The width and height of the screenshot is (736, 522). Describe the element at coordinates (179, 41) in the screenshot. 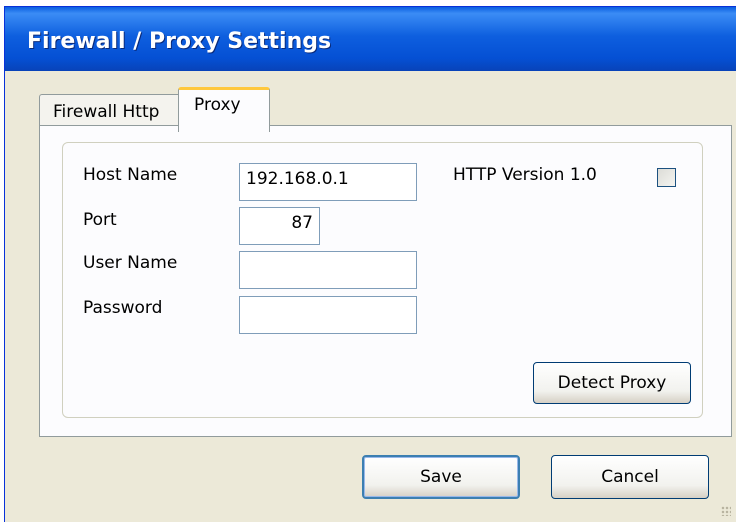

I see `window-title: Firewall / Proxy Settings` at that location.